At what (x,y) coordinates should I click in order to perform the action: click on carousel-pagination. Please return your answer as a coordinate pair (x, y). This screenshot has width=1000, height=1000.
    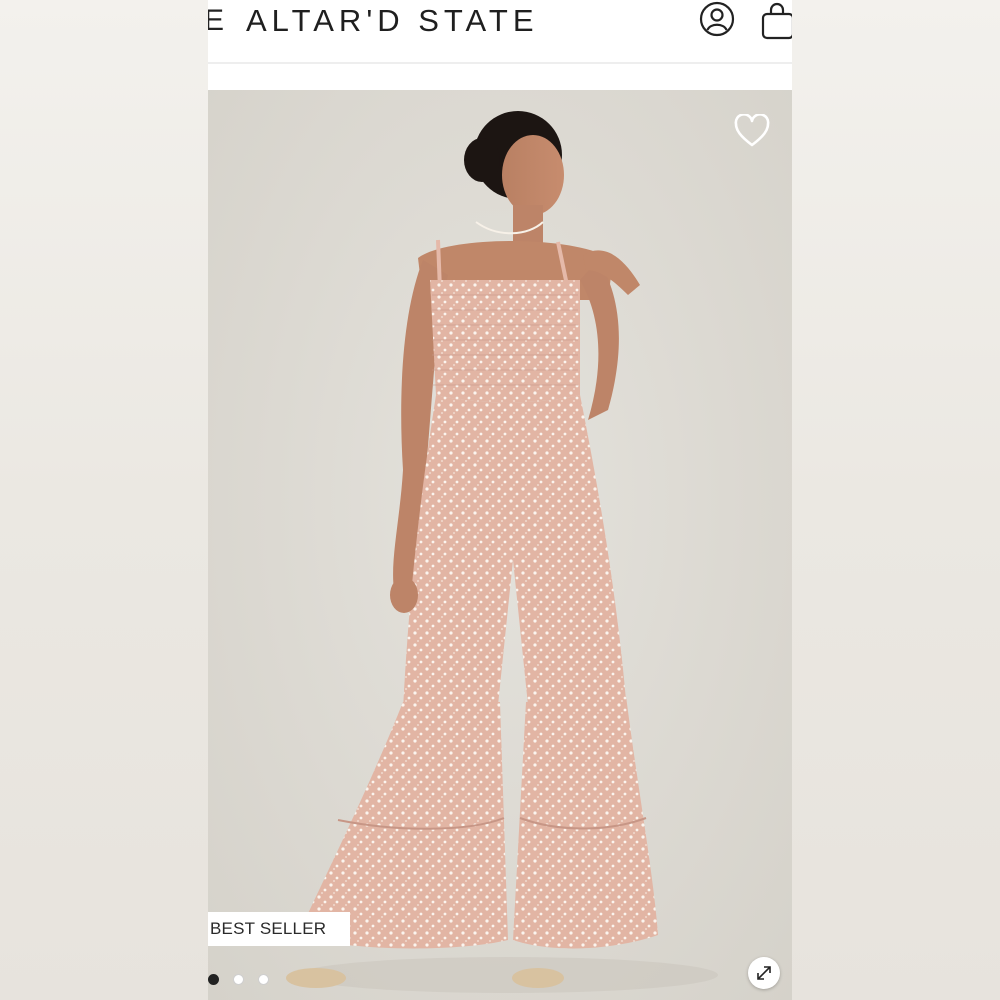
    Looking at the image, I should click on (238, 979).